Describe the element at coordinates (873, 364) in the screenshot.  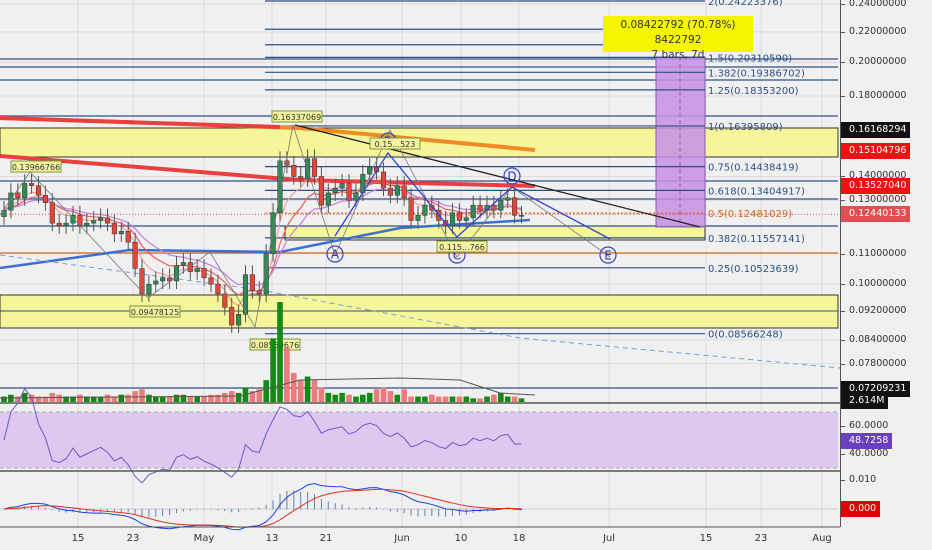
I see `price-tick-label: 0.07800000` at that location.